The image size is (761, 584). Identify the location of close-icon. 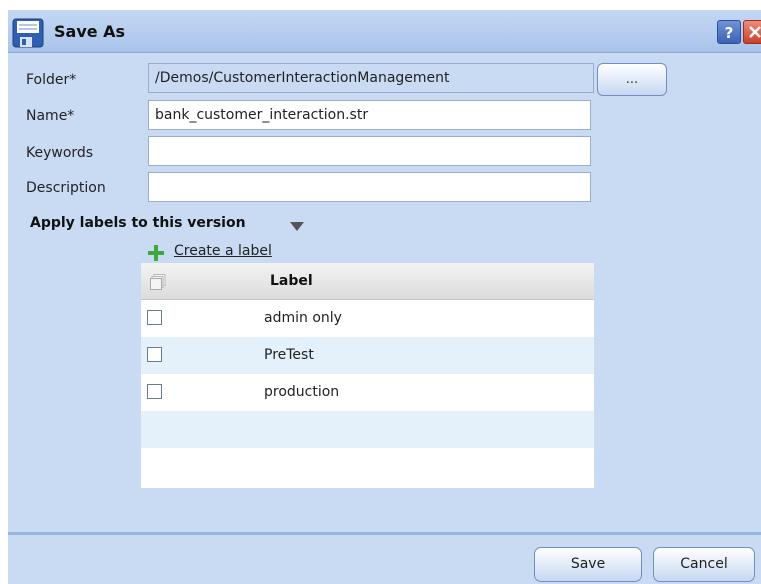
(755, 32).